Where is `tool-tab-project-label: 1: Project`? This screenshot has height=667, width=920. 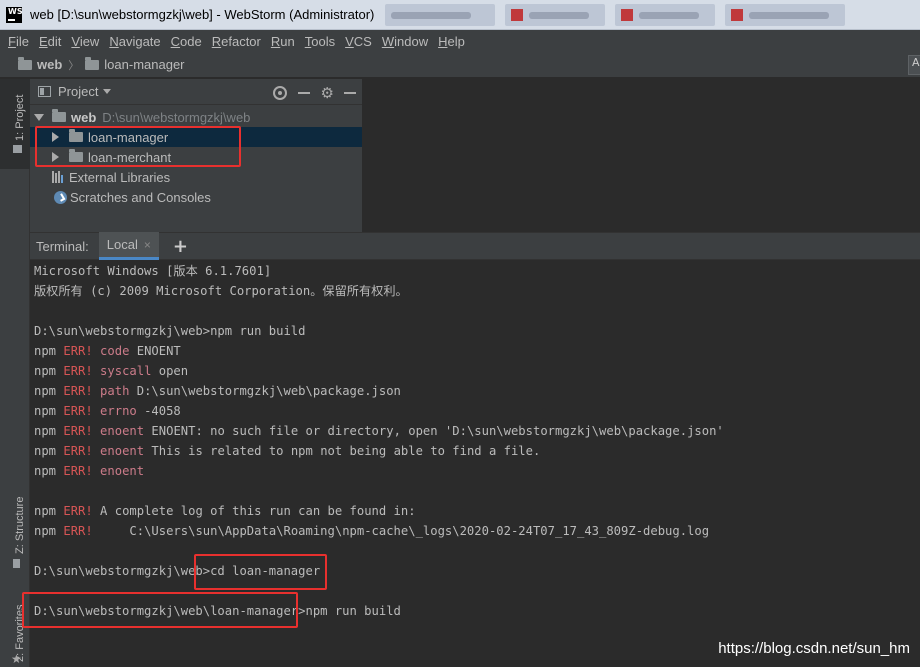 tool-tab-project-label: 1: Project is located at coordinates (20, 117).